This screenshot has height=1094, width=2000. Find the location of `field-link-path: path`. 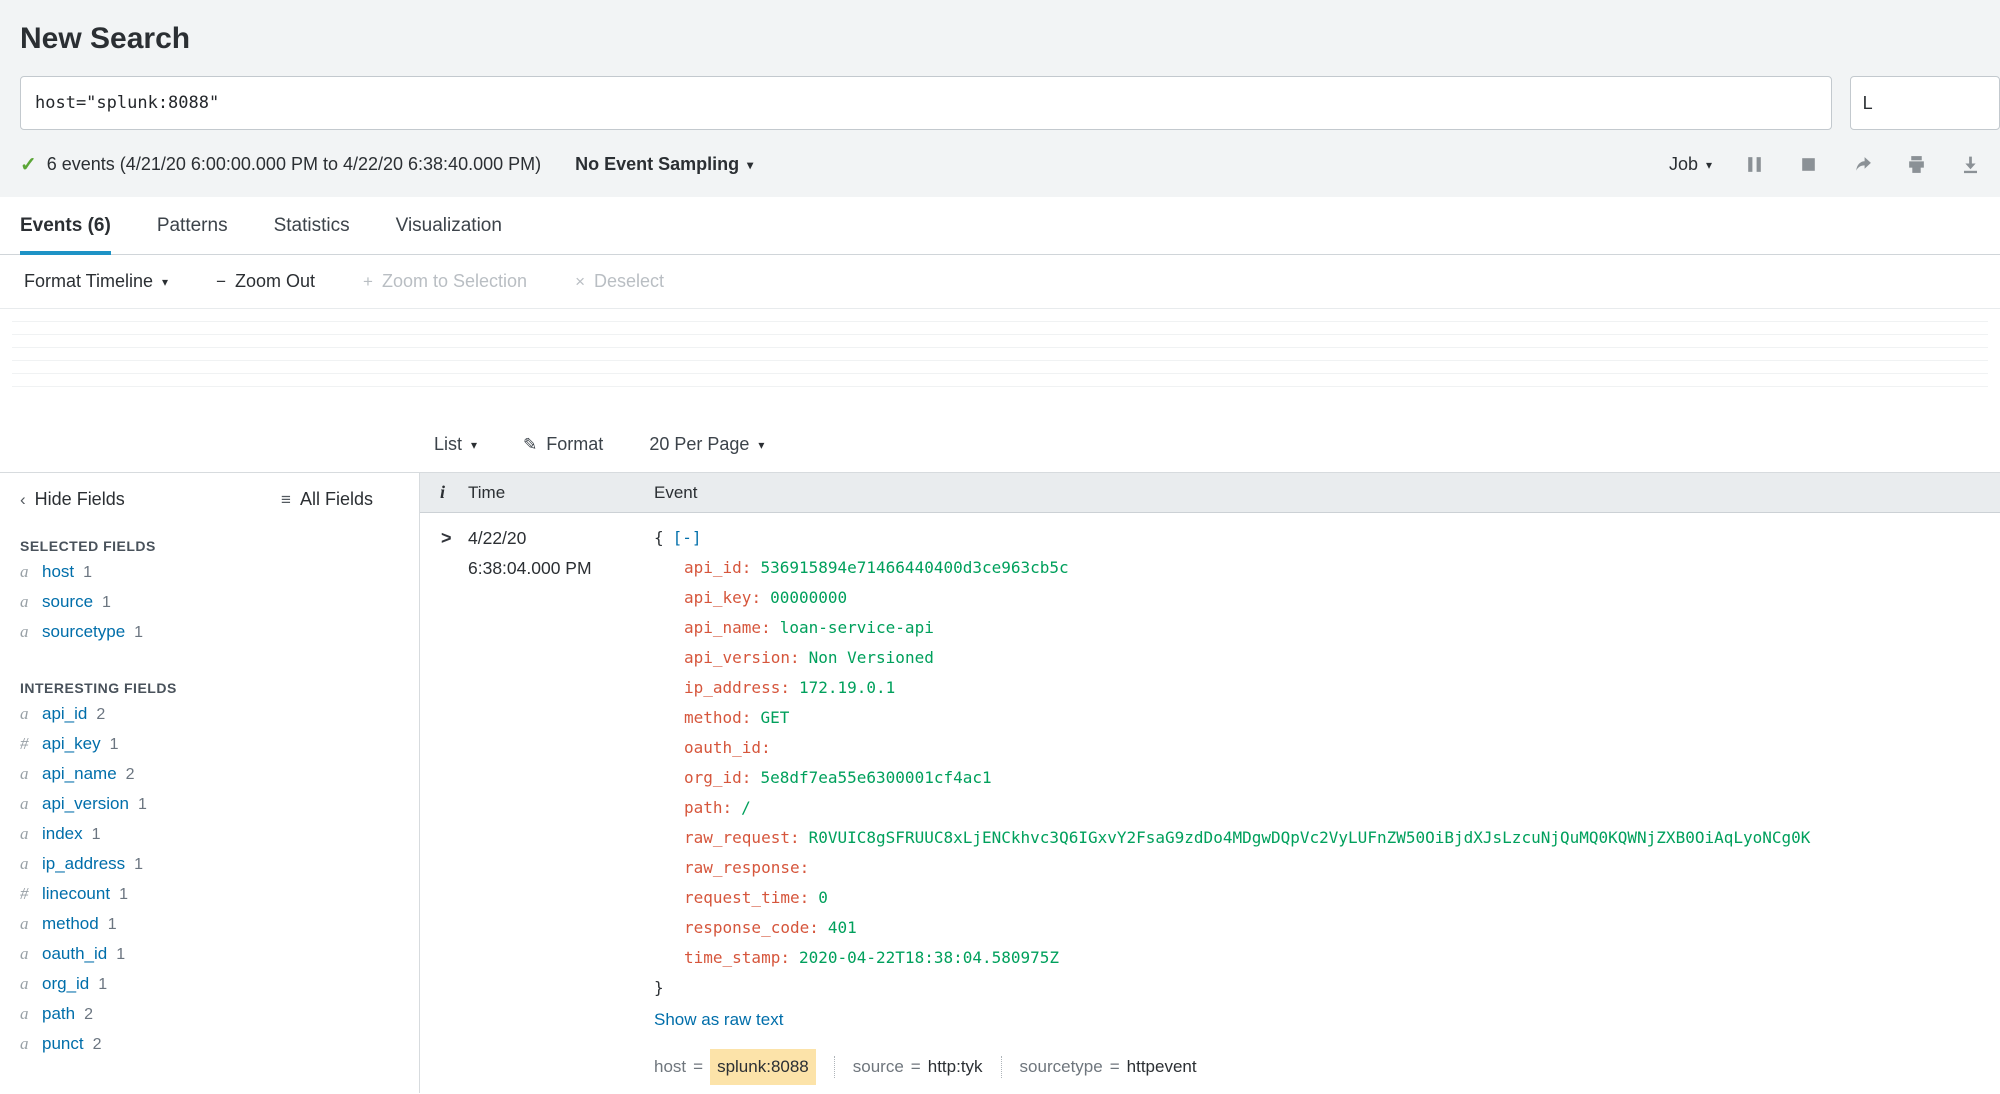

field-link-path: path is located at coordinates (58, 1014).